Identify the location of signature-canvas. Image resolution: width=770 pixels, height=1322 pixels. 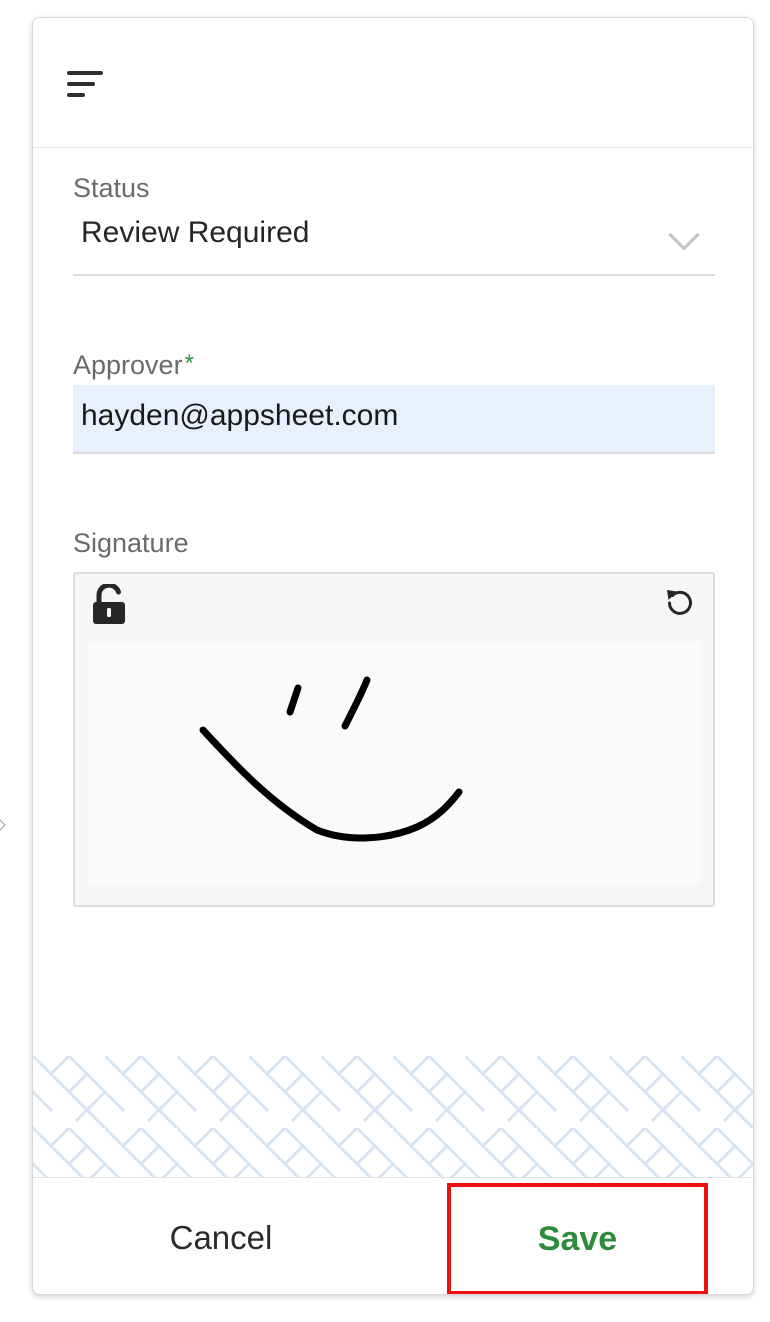
(394, 763).